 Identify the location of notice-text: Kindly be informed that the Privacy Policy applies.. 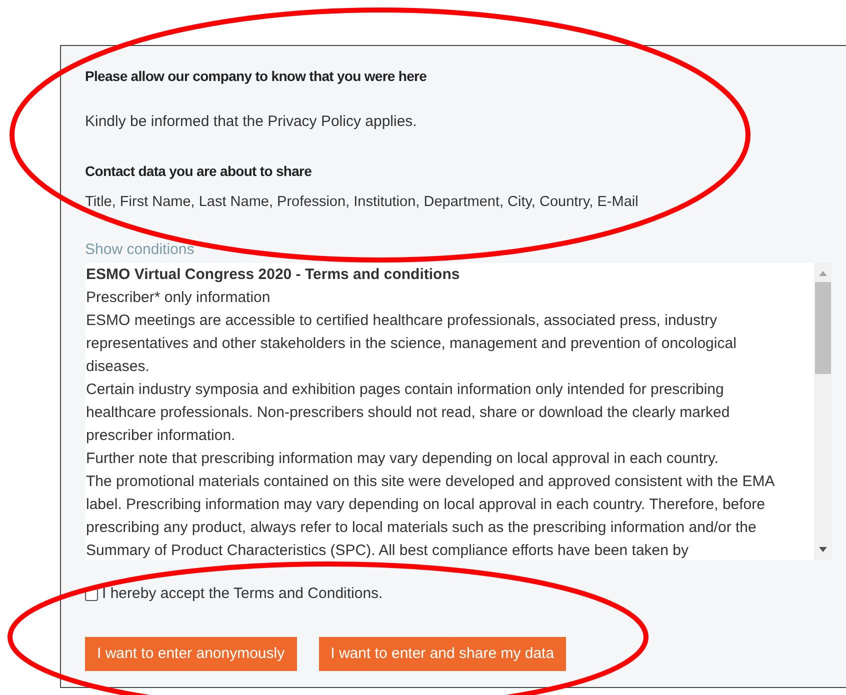
(251, 122).